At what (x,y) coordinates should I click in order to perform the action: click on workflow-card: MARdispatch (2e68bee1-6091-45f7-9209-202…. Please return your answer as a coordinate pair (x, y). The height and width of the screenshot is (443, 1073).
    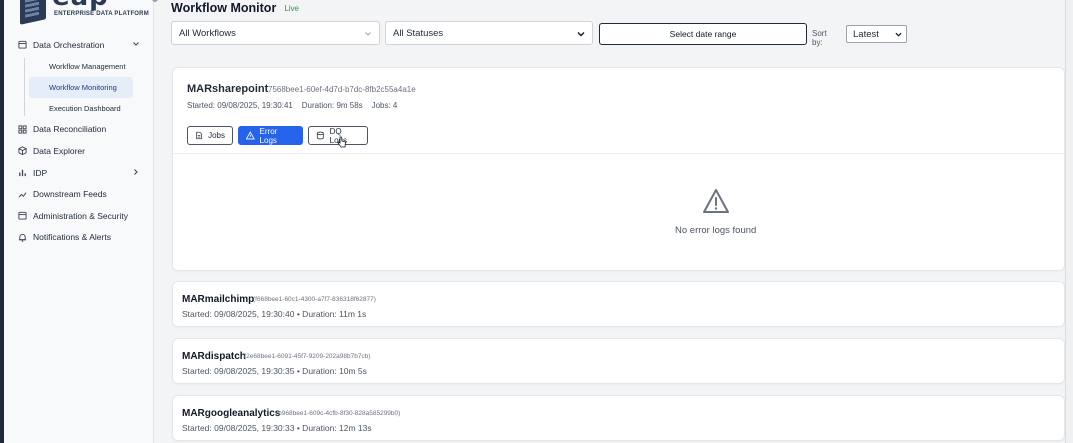
    Looking at the image, I should click on (618, 361).